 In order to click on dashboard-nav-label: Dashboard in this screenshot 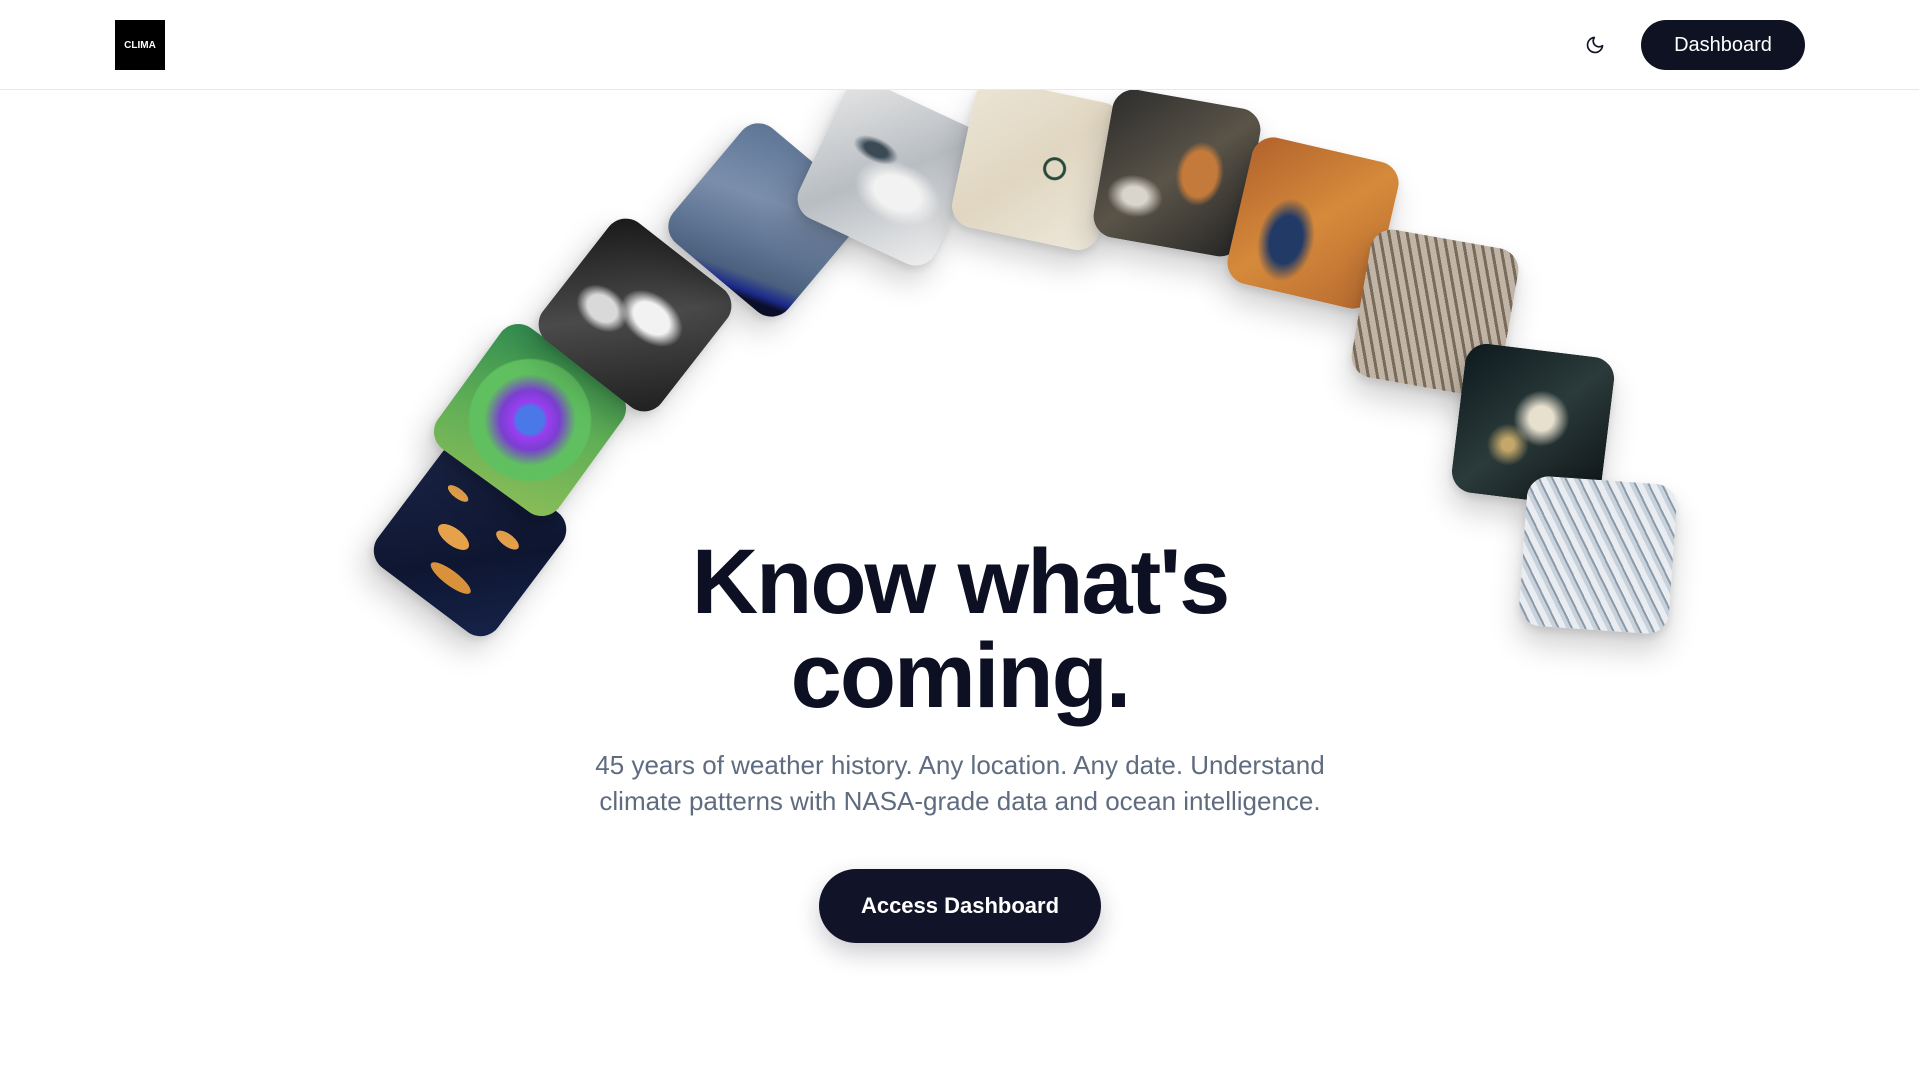, I will do `click(1723, 44)`.